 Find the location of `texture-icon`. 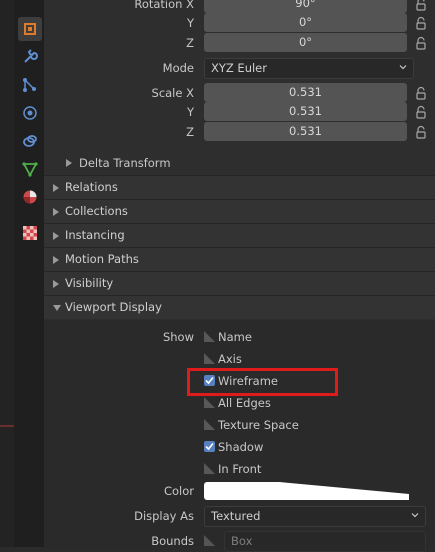

texture-icon is located at coordinates (30, 233).